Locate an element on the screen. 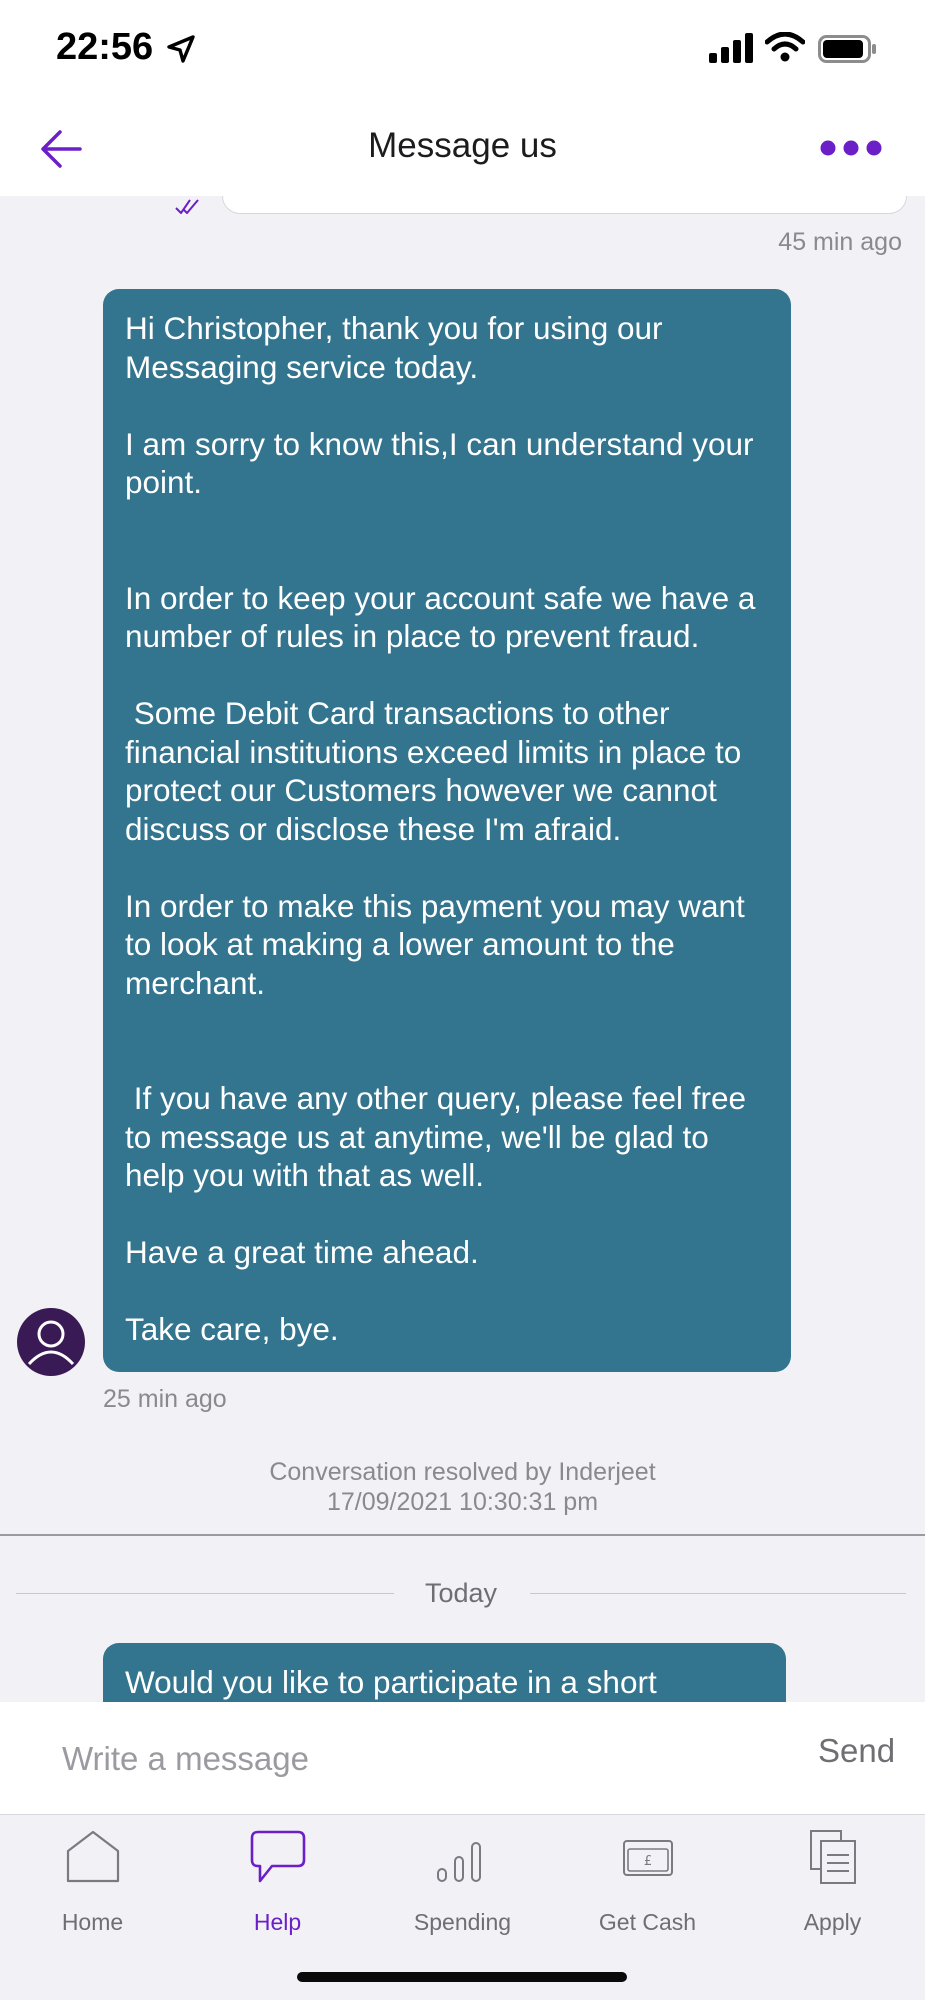 The width and height of the screenshot is (925, 2000). status-bar: 22:56 is located at coordinates (462, 50).